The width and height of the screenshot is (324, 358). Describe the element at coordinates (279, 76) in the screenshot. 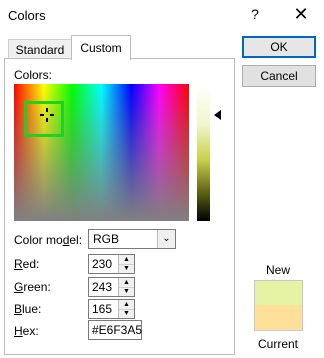

I see `cancel-button: Cancel` at that location.